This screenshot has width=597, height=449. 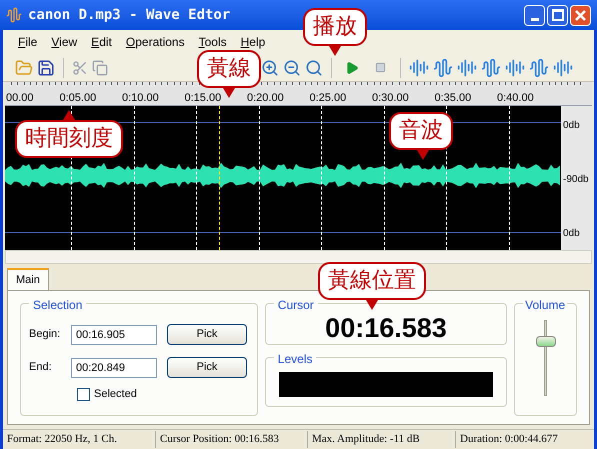 I want to click on stop-icon, so click(x=380, y=67).